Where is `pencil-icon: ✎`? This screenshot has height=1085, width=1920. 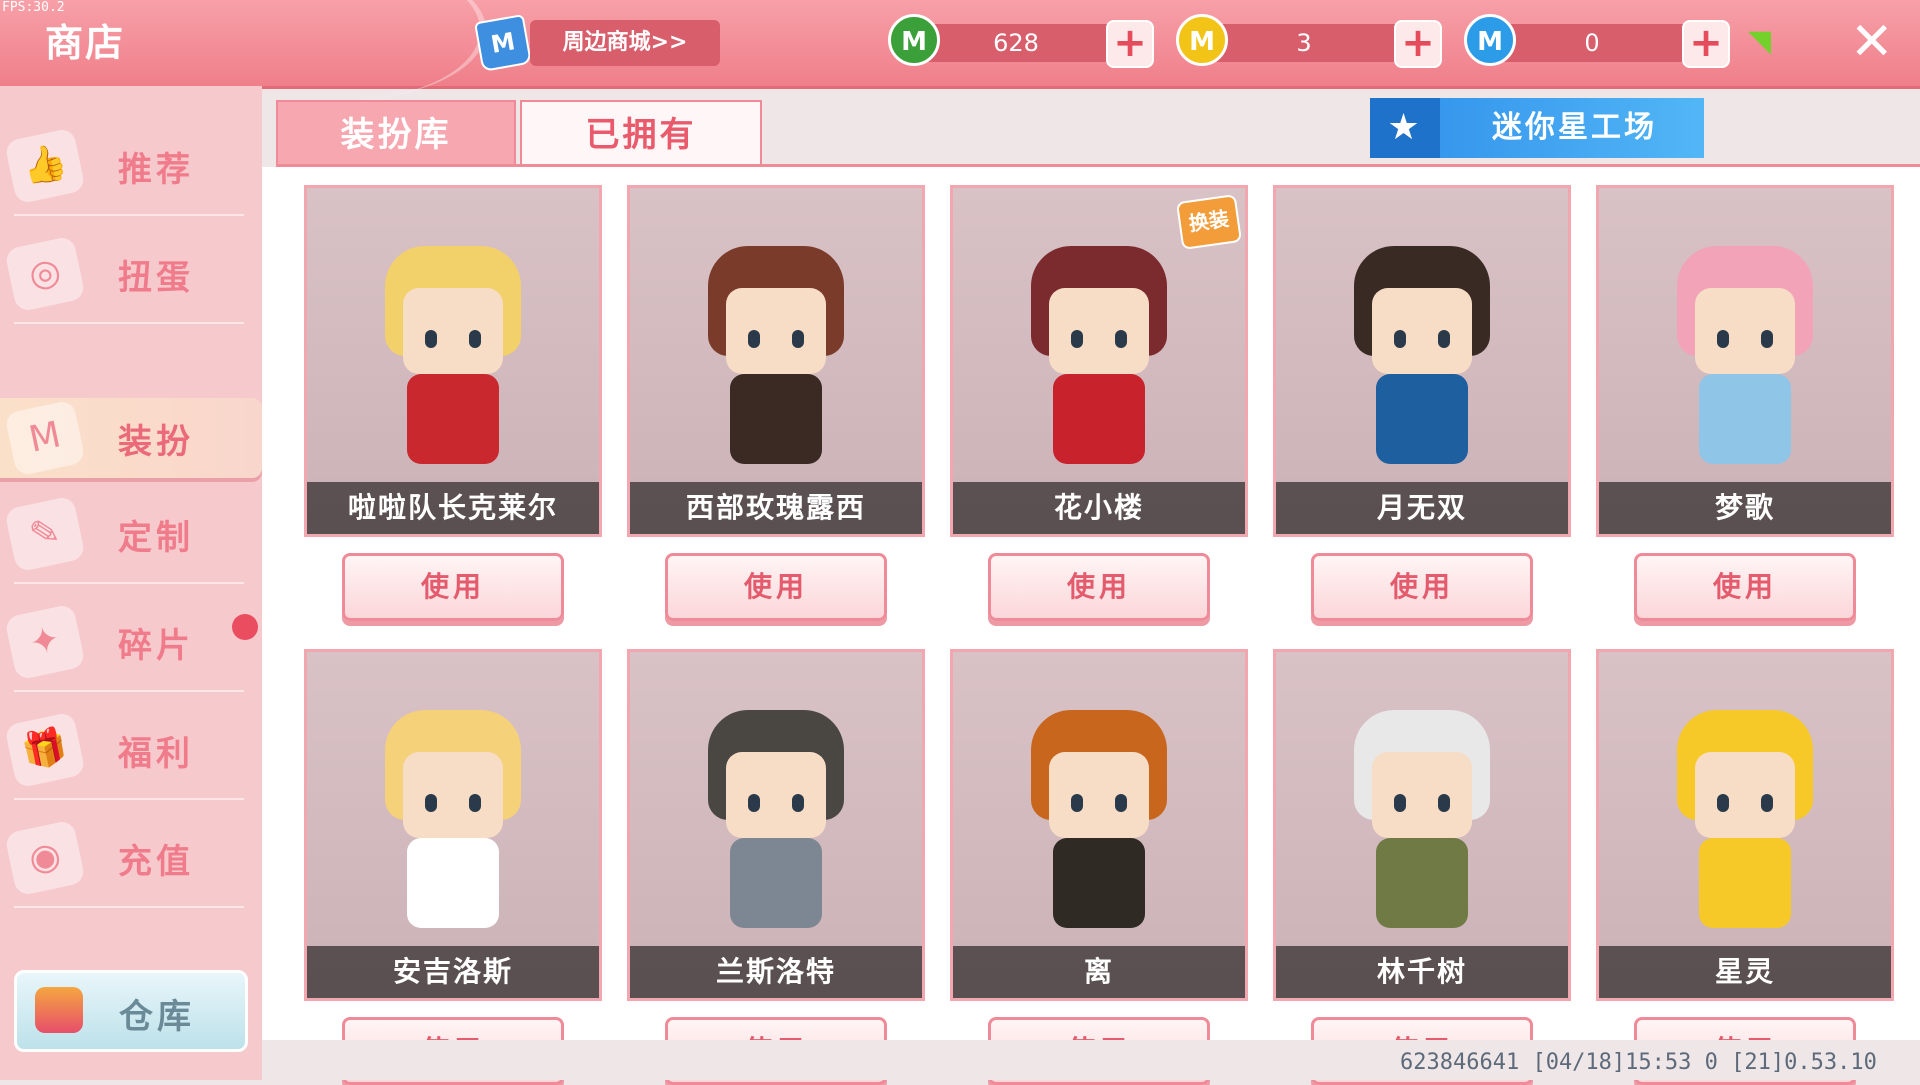 pencil-icon: ✎ is located at coordinates (45, 534).